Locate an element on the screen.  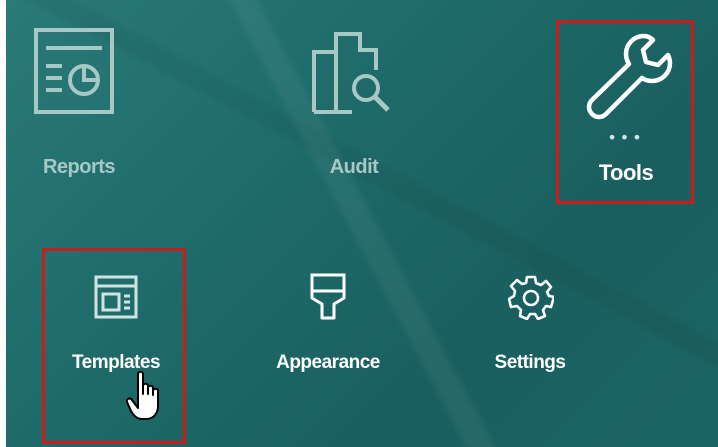
appearance-icon is located at coordinates (328, 297).